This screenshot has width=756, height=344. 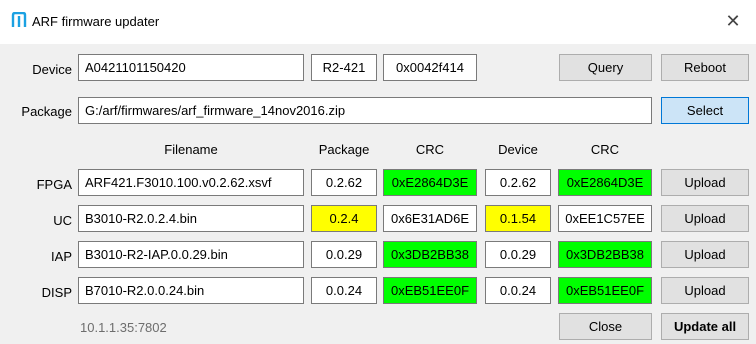 What do you see at coordinates (605, 326) in the screenshot?
I see `close-button: Close` at bounding box center [605, 326].